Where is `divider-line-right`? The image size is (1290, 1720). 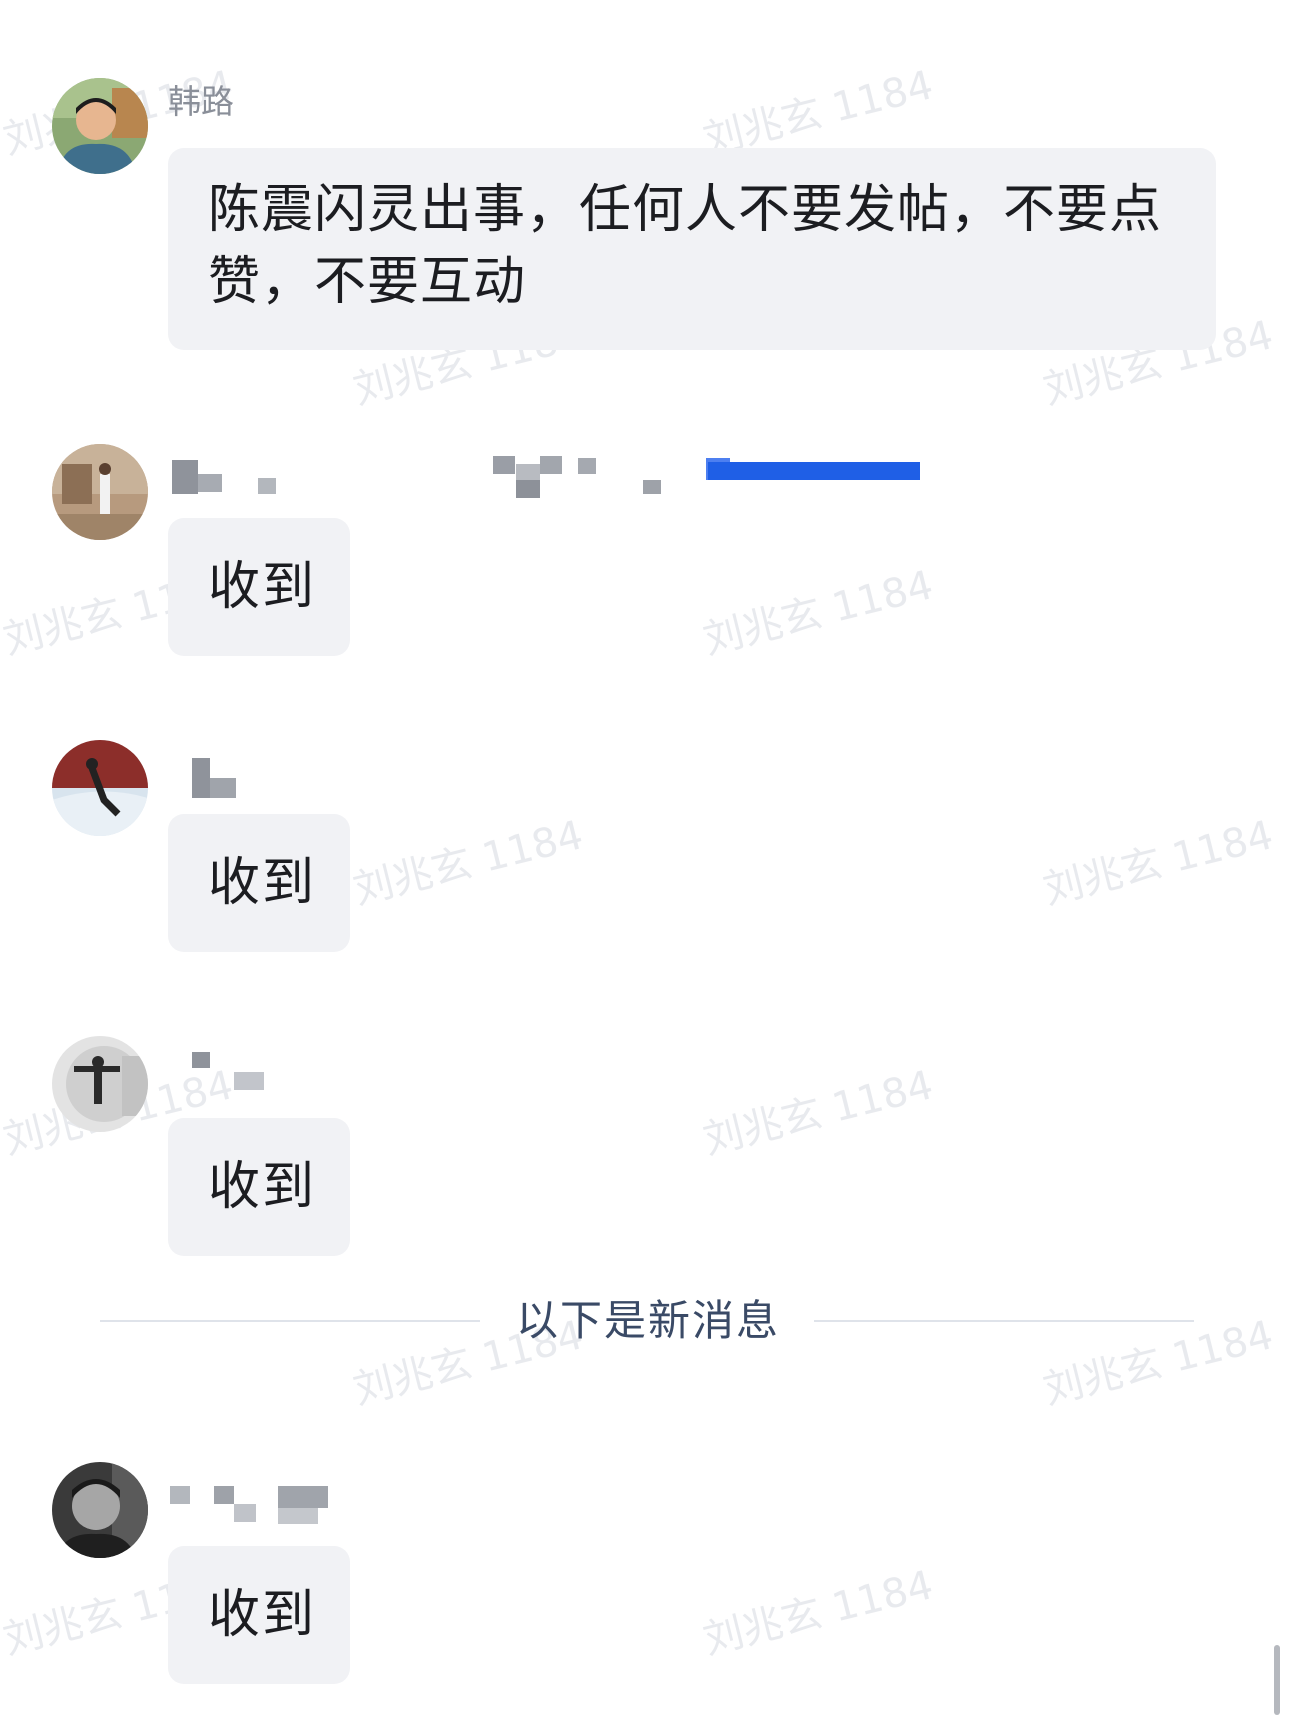 divider-line-right is located at coordinates (1004, 1321).